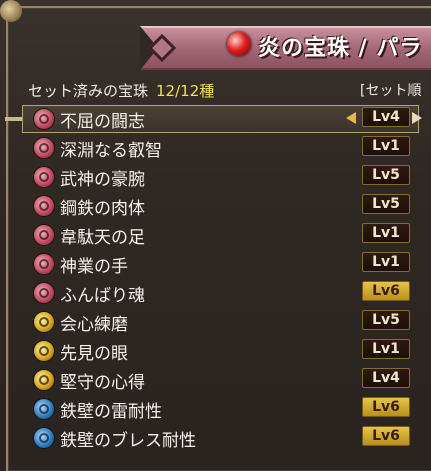 The image size is (431, 471). What do you see at coordinates (111, 412) in the screenshot?
I see `orb-name: 鉄壁の雷耐性` at bounding box center [111, 412].